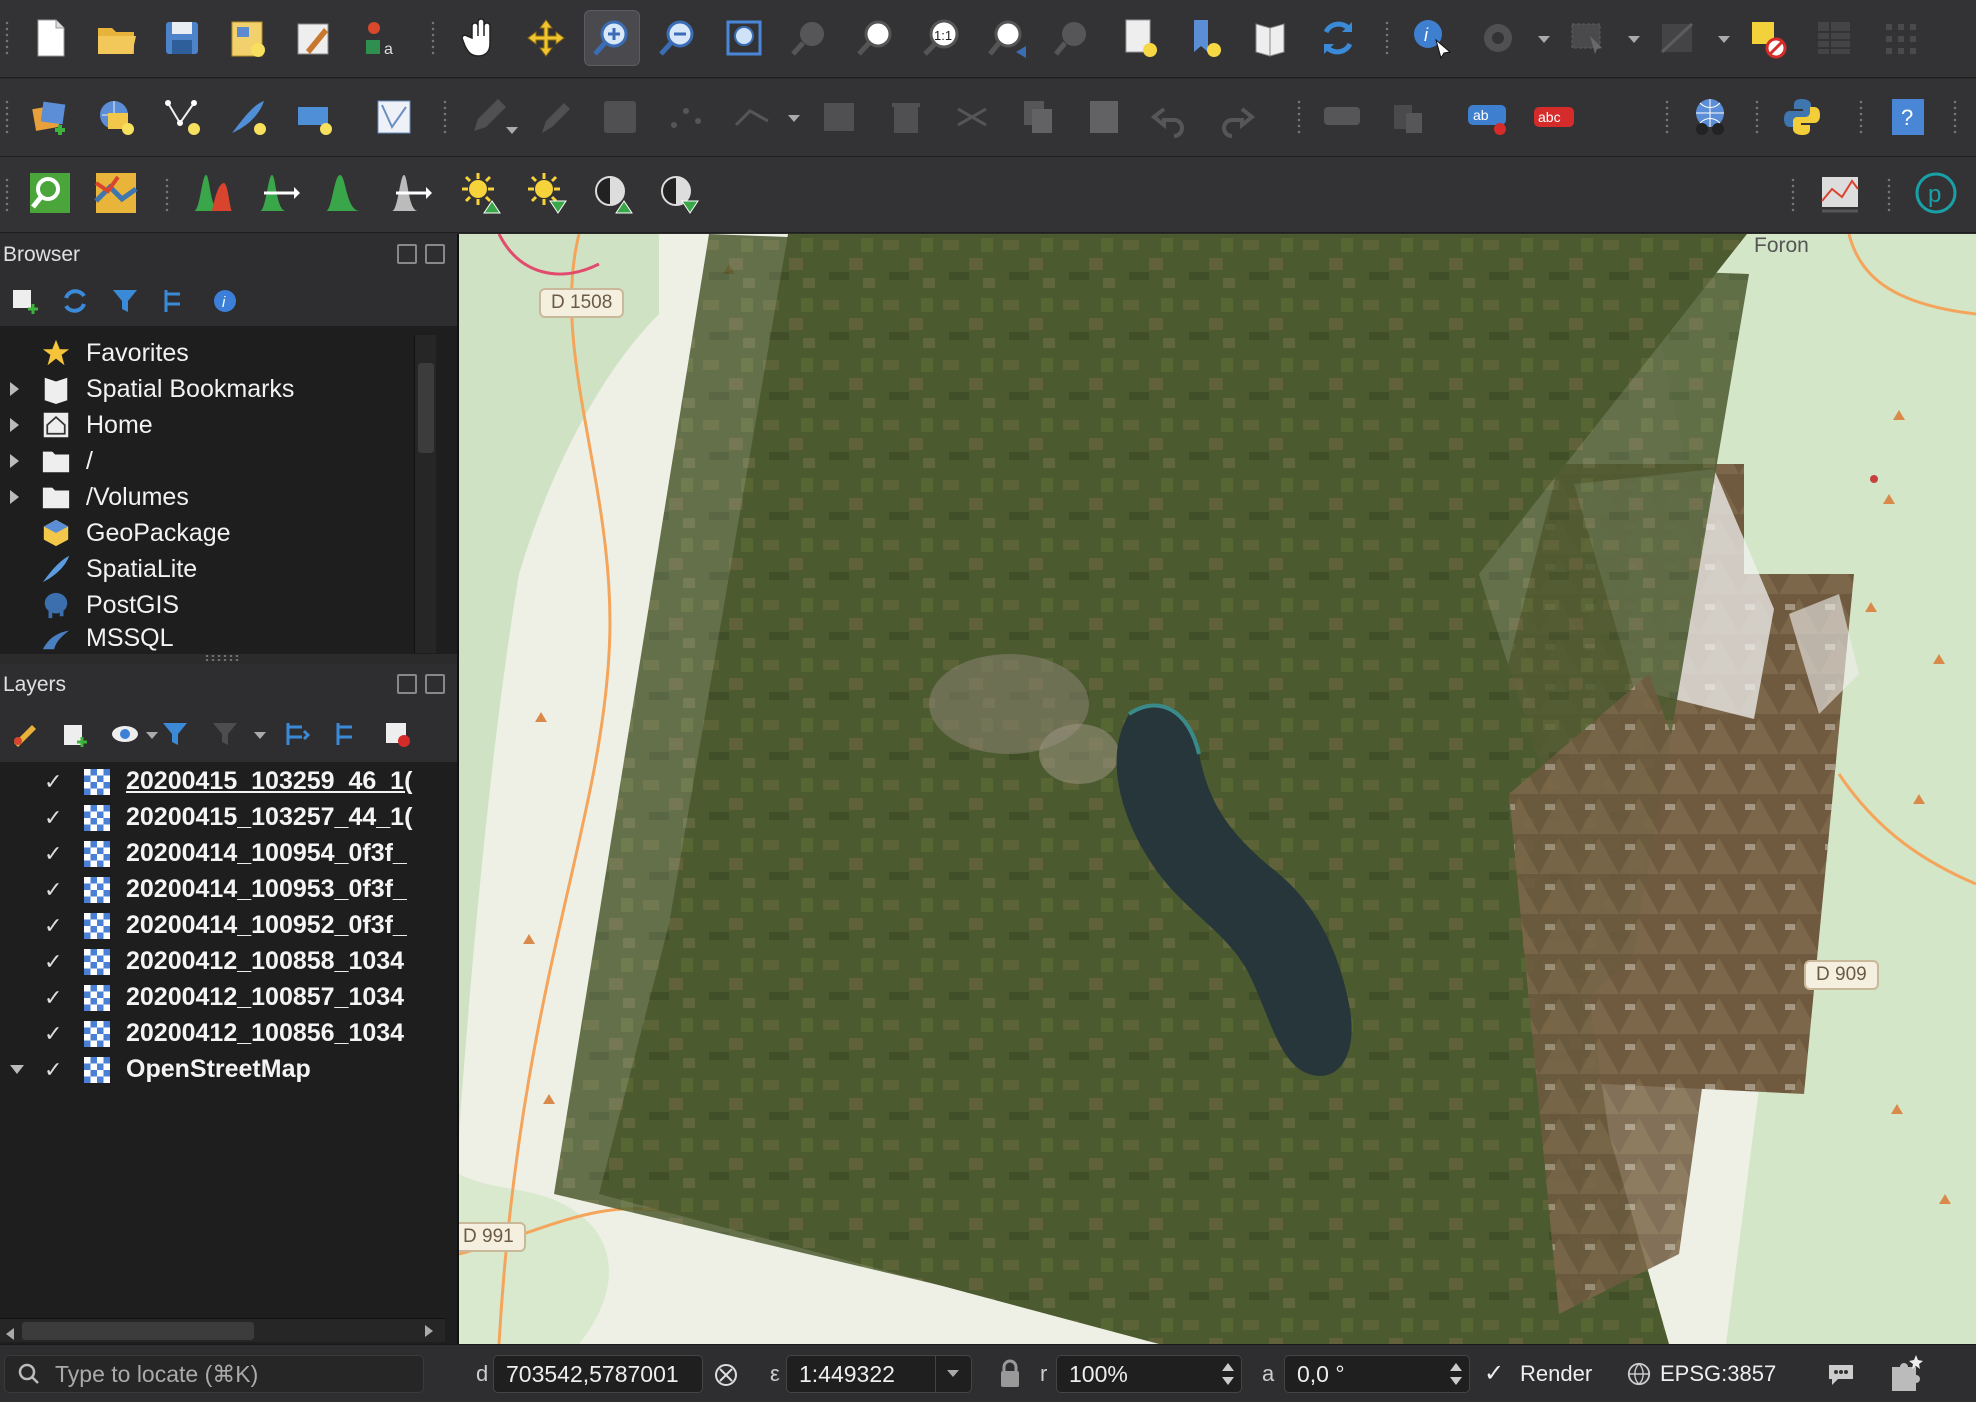  What do you see at coordinates (598, 1374) in the screenshot?
I see `coordinate-field: 703542,5787001` at bounding box center [598, 1374].